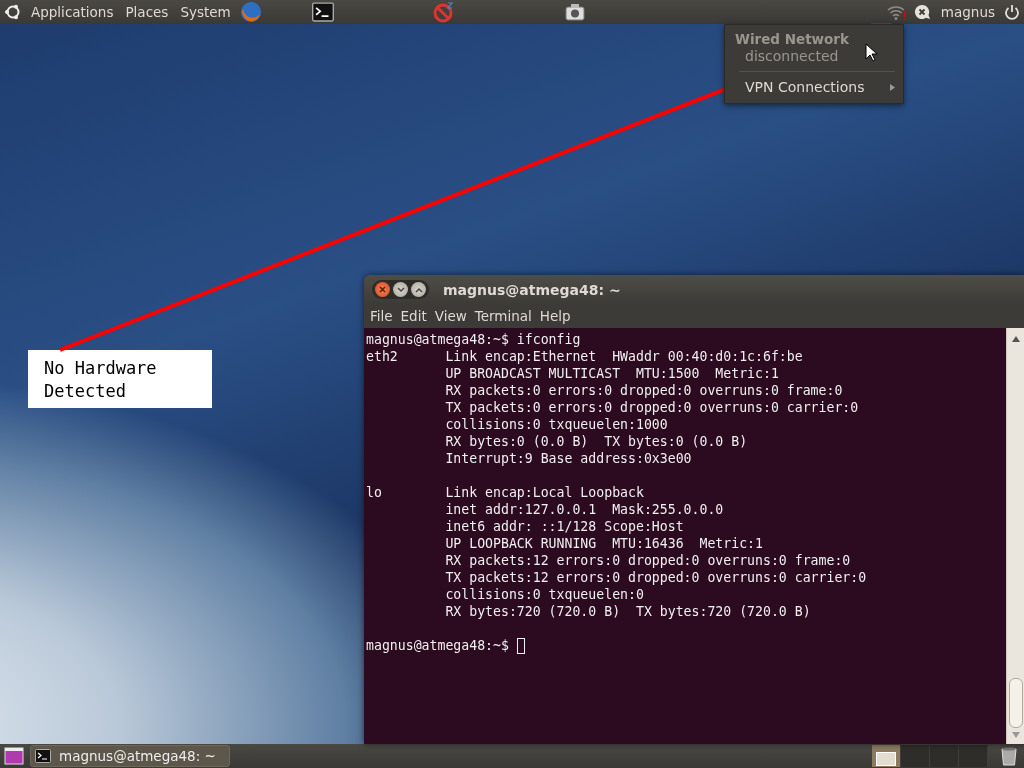  What do you see at coordinates (72, 12) in the screenshot?
I see `panel-menu: Applications` at bounding box center [72, 12].